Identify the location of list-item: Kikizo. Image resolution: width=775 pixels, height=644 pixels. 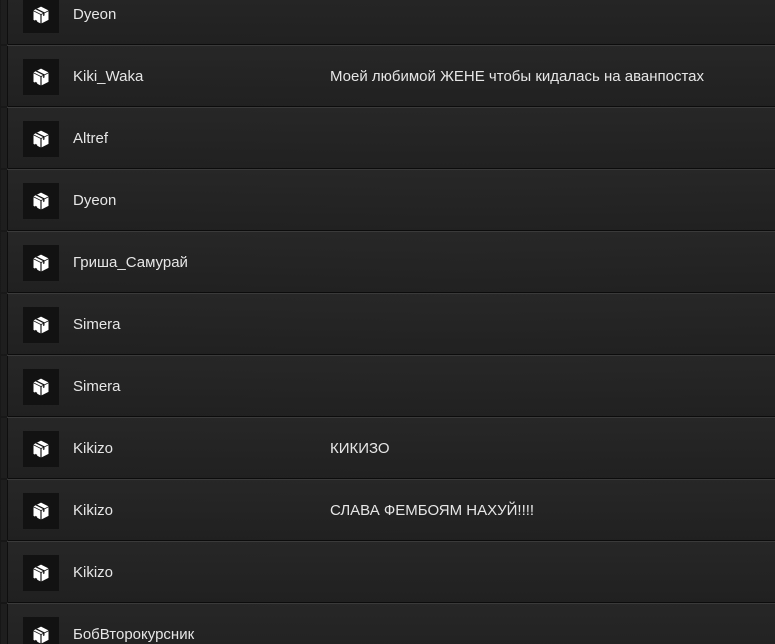
(388, 572).